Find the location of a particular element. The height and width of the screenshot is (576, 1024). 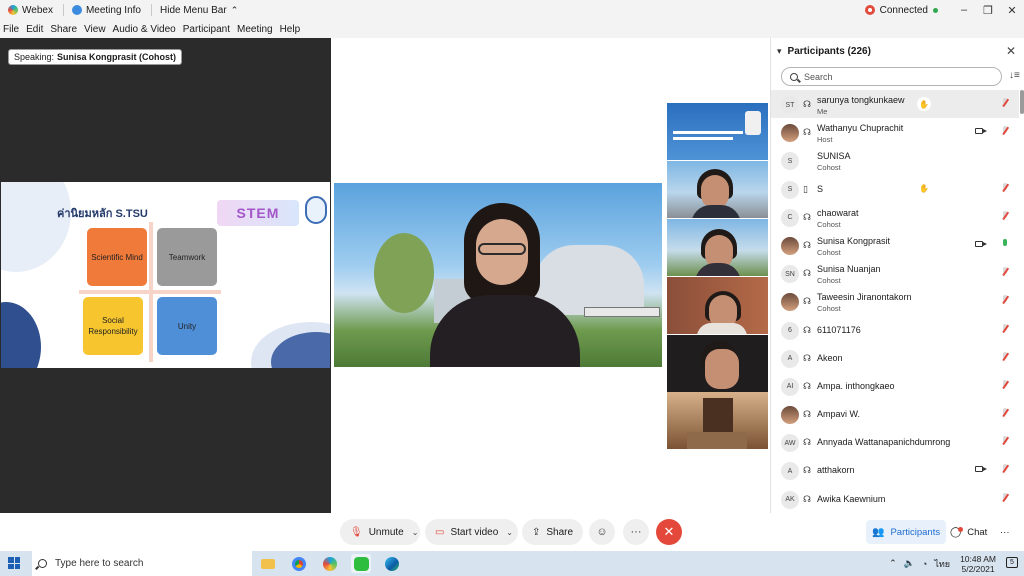

participant-row: ☊ Wathanyu Chuprachit Host is located at coordinates (895, 132).